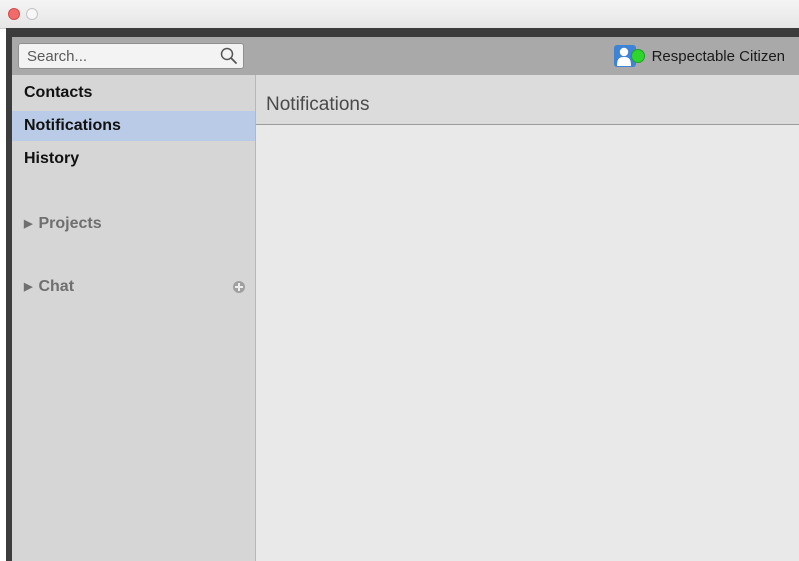 This screenshot has width=799, height=561. What do you see at coordinates (58, 92) in the screenshot?
I see `sidebar-item-label: Contacts` at bounding box center [58, 92].